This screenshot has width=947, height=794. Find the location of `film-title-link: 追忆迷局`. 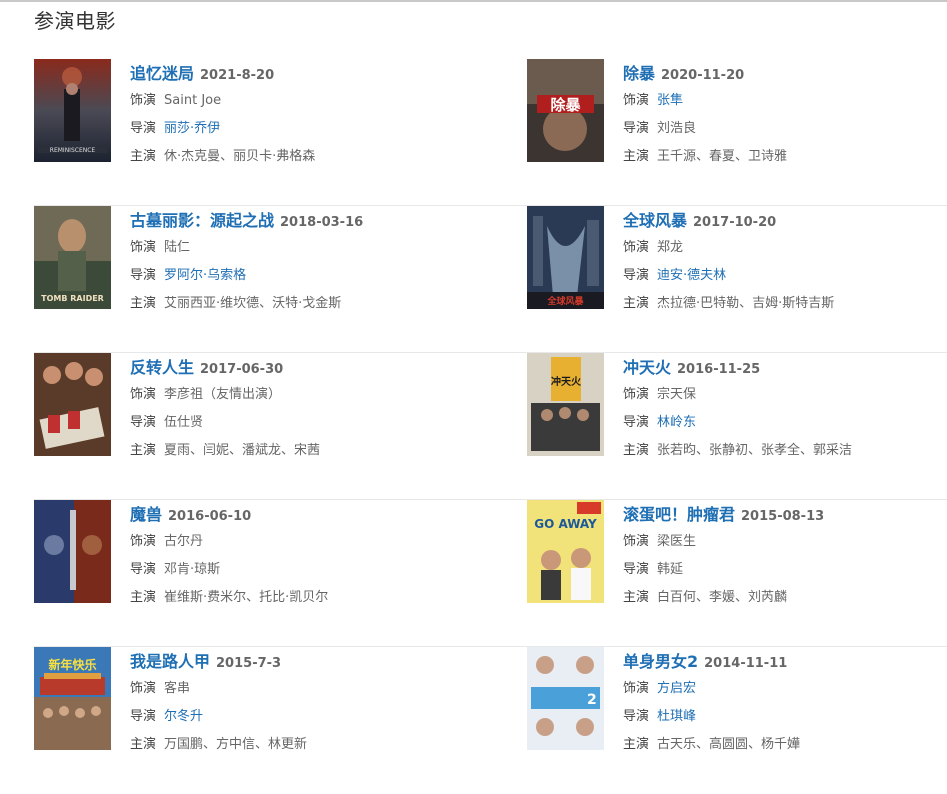

film-title-link: 追忆迷局 is located at coordinates (162, 73).